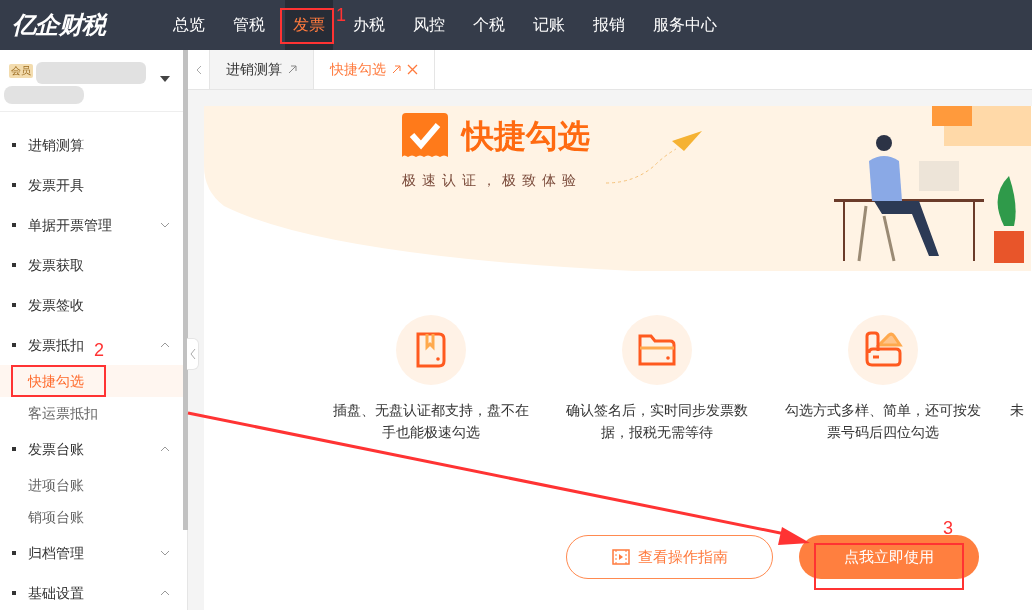 Image resolution: width=1032 pixels, height=610 pixels. What do you see at coordinates (341, 15) in the screenshot?
I see `step-number: 1` at bounding box center [341, 15].